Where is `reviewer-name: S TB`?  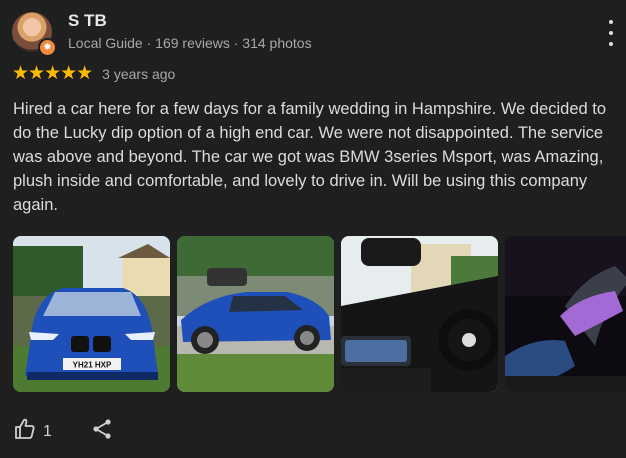 reviewer-name: S TB is located at coordinates (87, 21).